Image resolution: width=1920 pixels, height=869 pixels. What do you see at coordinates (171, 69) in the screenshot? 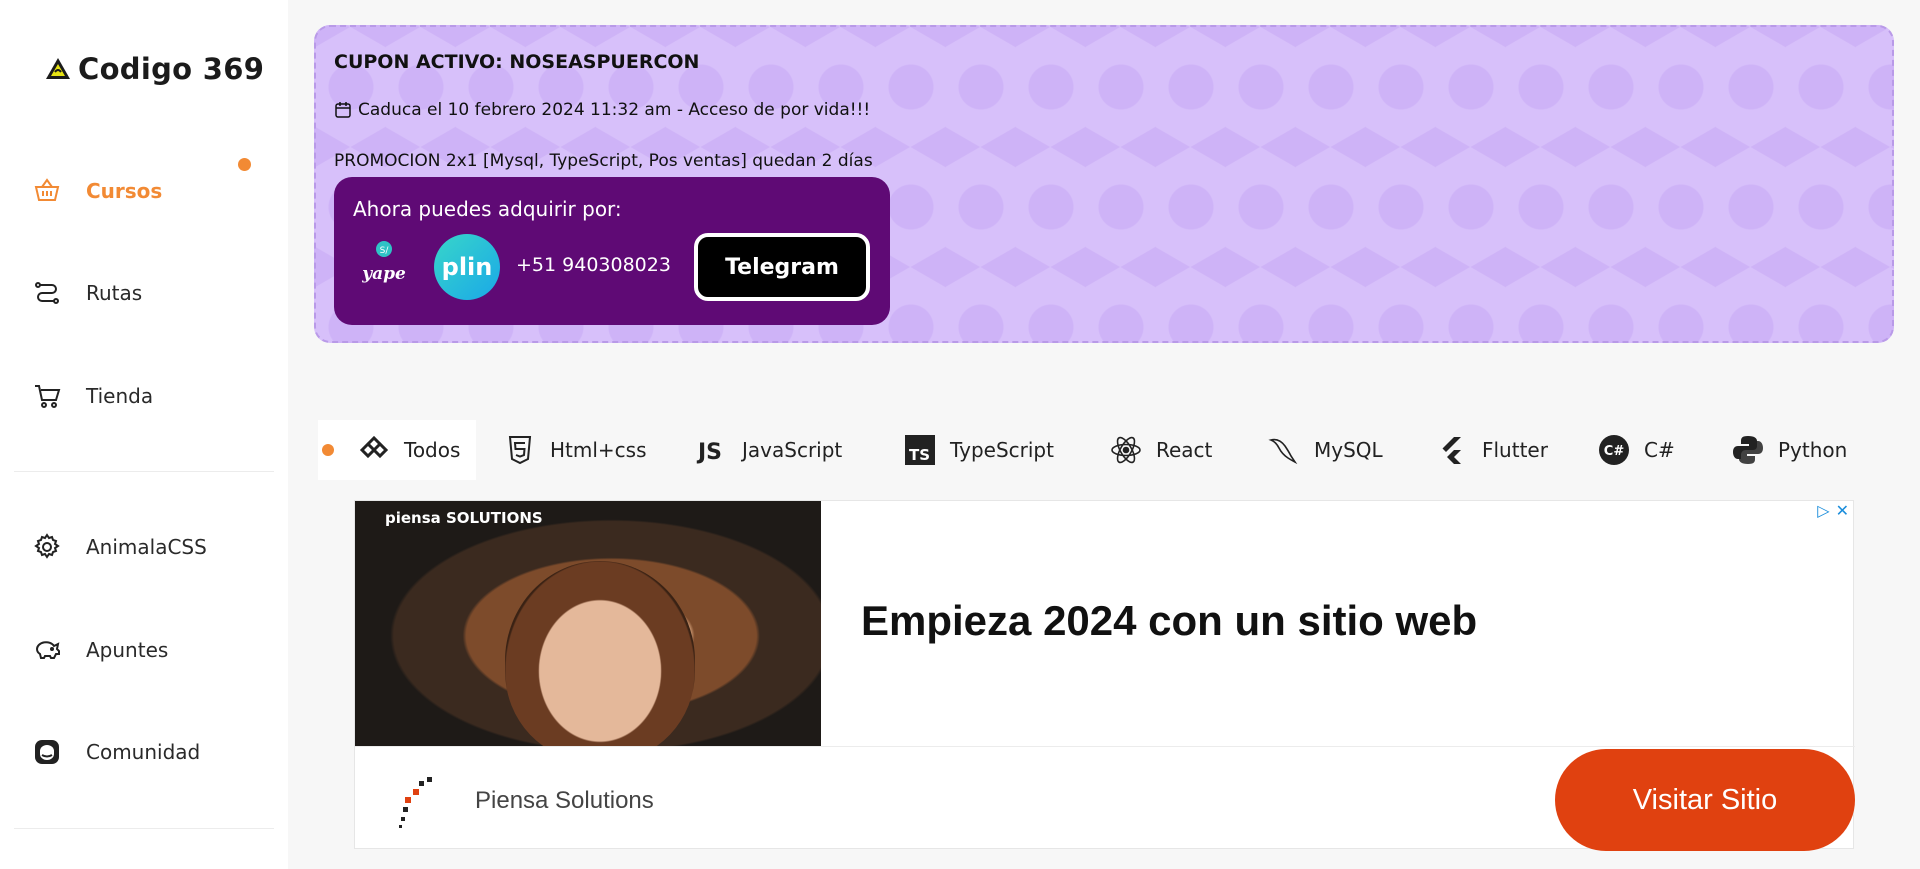
I see `brand-name: Codigo 369` at bounding box center [171, 69].